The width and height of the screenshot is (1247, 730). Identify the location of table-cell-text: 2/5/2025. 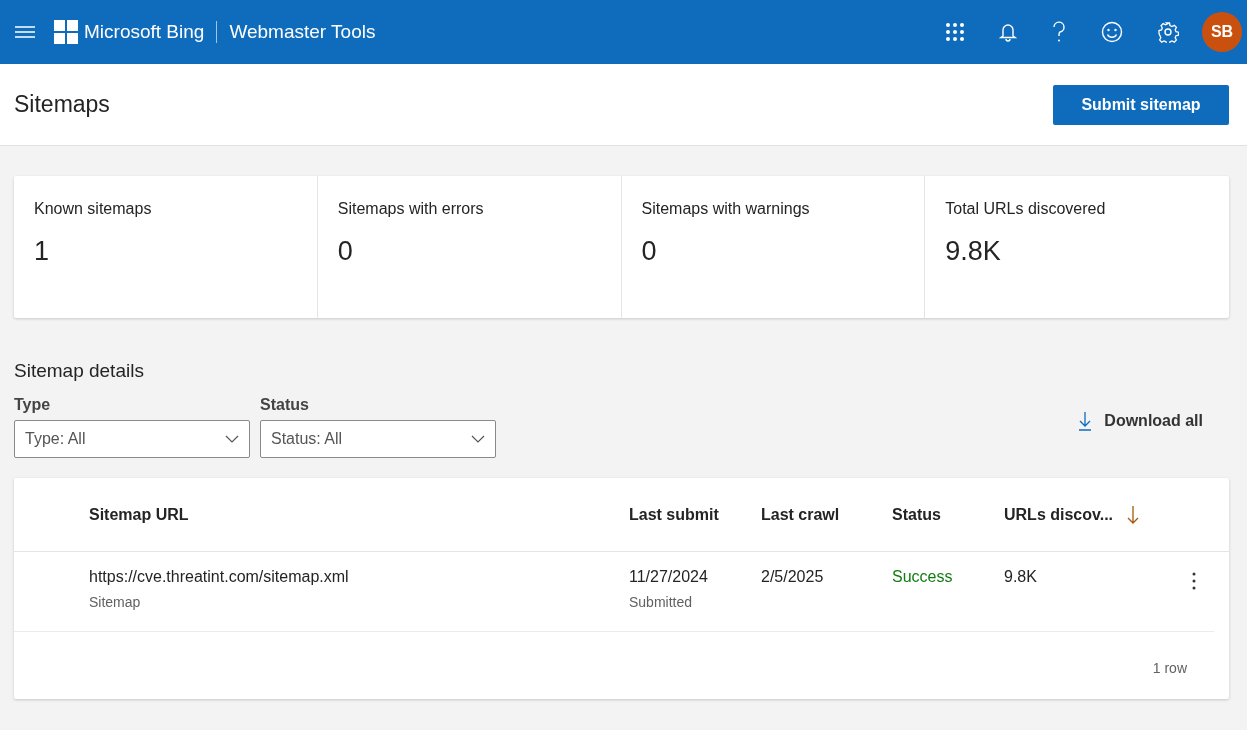
(793, 577).